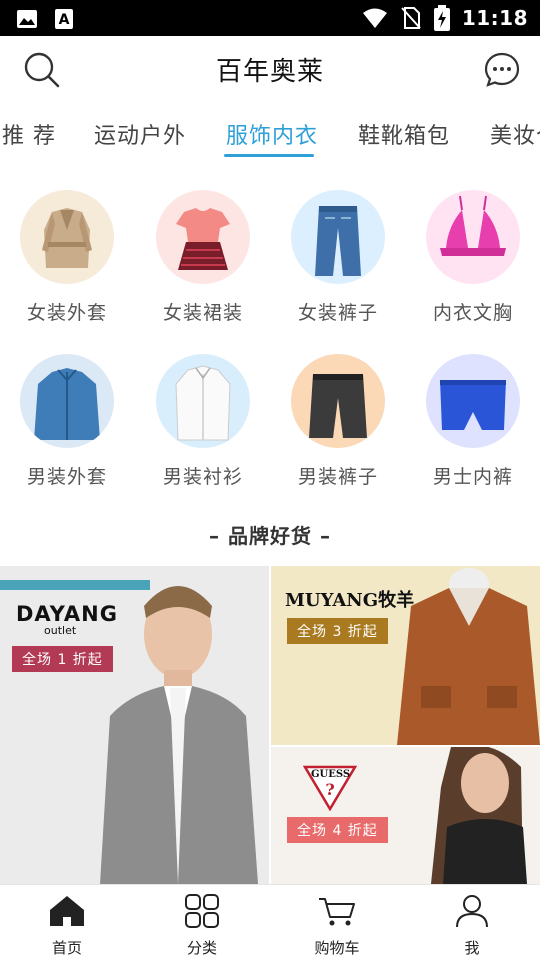  I want to click on bra-image, so click(473, 237).